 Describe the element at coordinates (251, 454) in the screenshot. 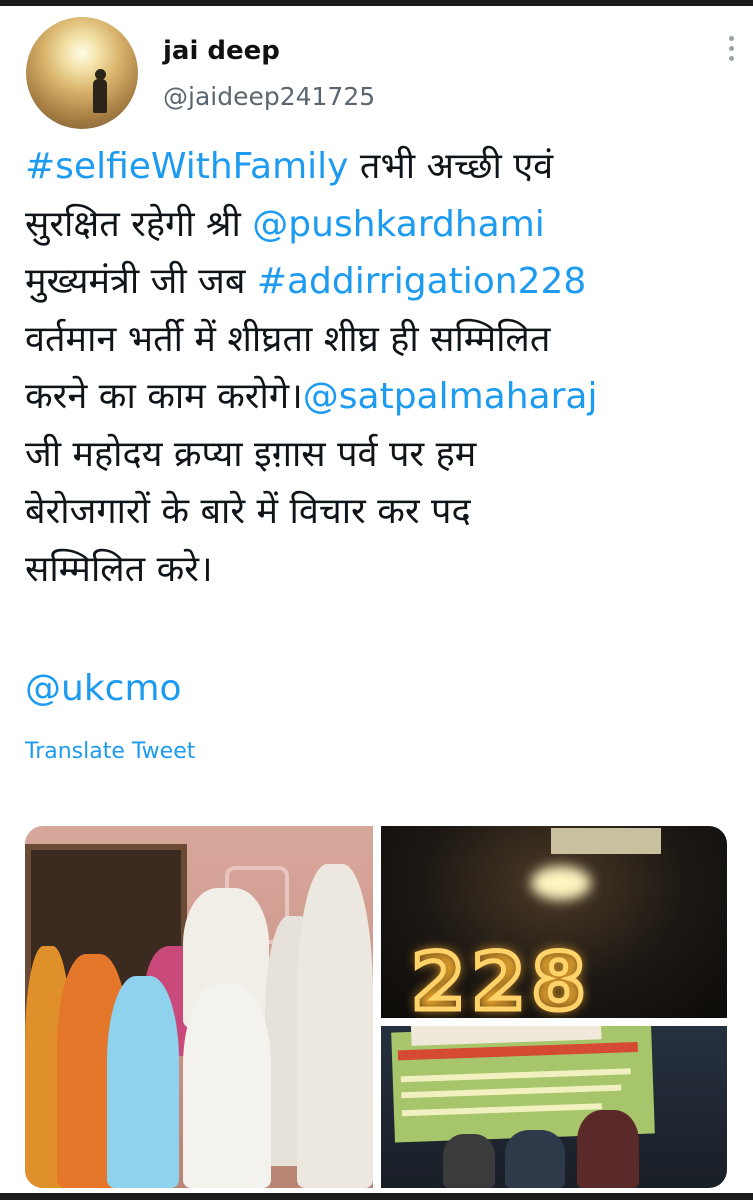

I see `tweet-text-segment: जी महोदय क्रप्या इग़ास पर्व पर हम` at that location.